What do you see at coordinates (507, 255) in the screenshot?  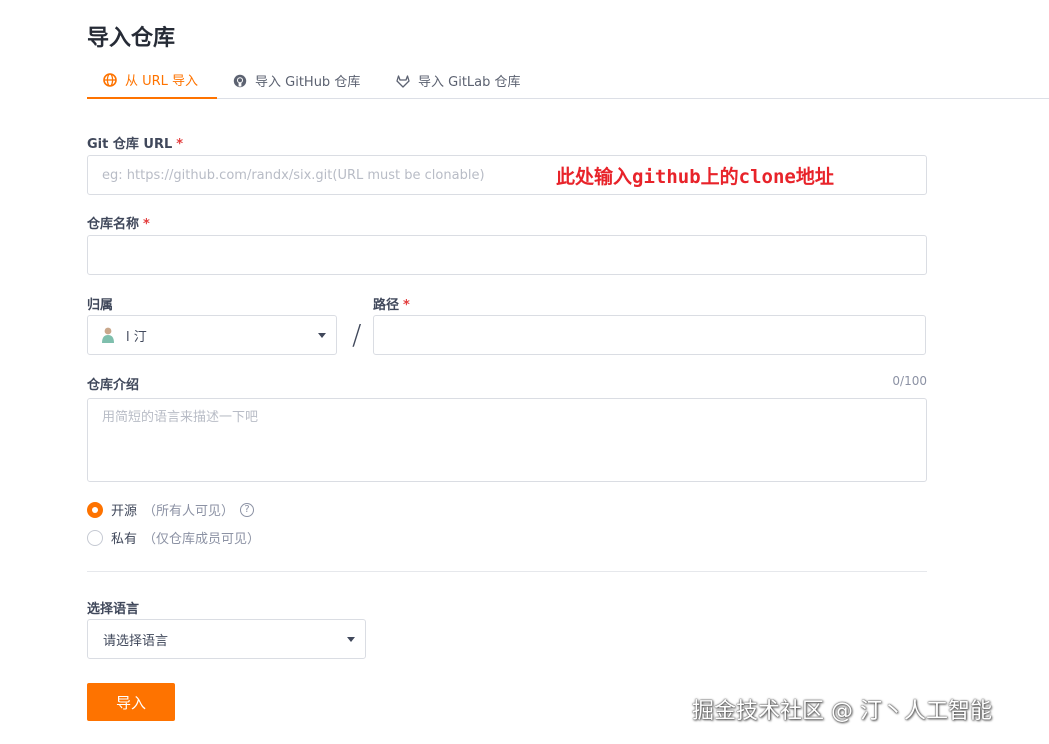 I see `repo-name-input` at bounding box center [507, 255].